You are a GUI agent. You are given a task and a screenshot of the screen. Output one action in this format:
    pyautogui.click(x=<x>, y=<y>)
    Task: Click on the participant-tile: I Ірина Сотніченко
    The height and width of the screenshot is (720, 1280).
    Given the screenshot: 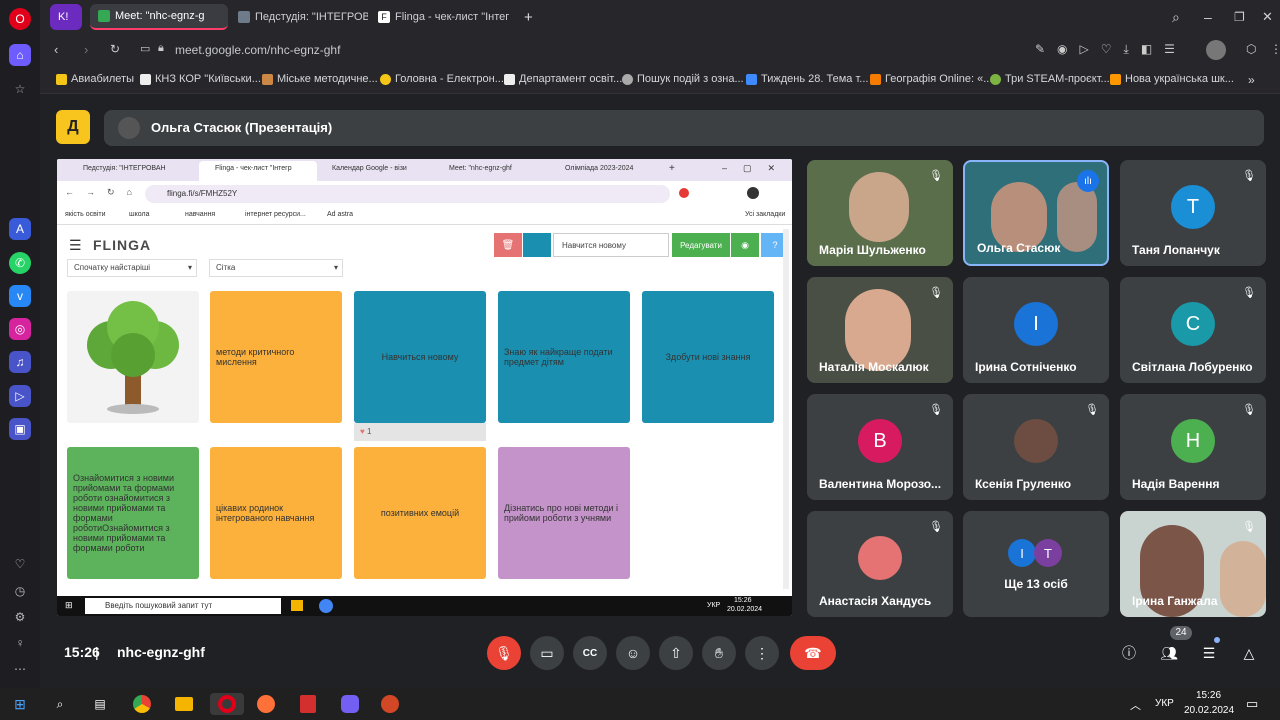 What is the action you would take?
    pyautogui.click(x=1036, y=330)
    